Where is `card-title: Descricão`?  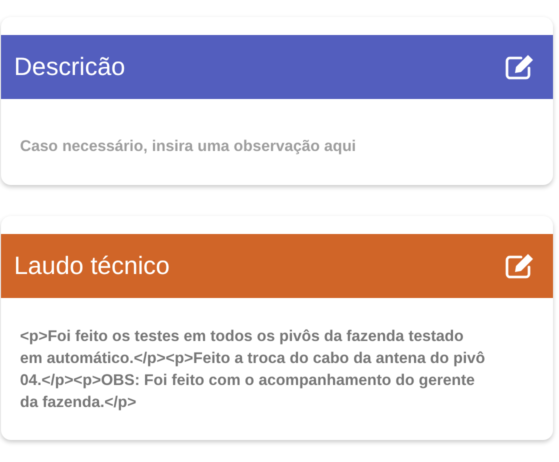 card-title: Descricão is located at coordinates (70, 67).